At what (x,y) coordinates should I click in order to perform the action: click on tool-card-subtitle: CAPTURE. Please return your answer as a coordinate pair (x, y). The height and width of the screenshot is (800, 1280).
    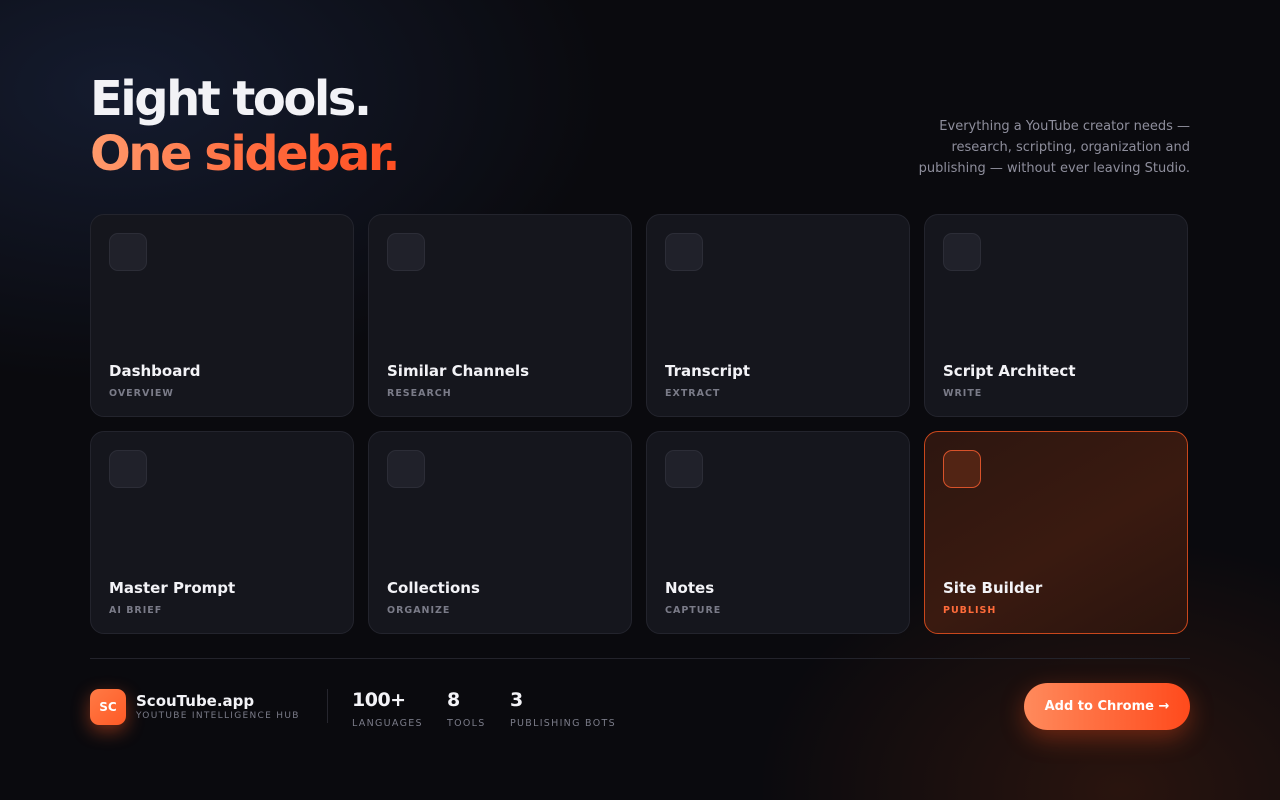
    Looking at the image, I should click on (693, 610).